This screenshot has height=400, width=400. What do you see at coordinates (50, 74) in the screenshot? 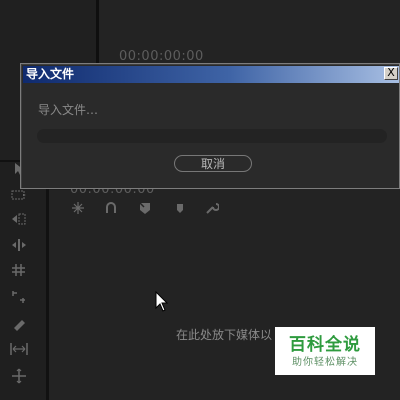
I see `dialog-title: 导入文件` at bounding box center [50, 74].